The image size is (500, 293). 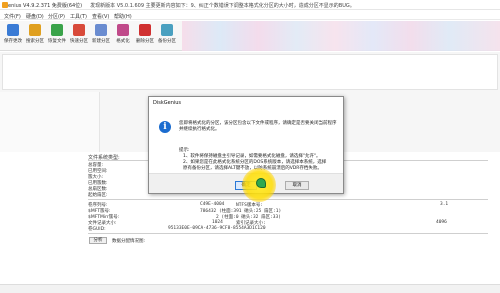 I want to click on search-partition-button: 搜索分区, so click(x=35, y=36).